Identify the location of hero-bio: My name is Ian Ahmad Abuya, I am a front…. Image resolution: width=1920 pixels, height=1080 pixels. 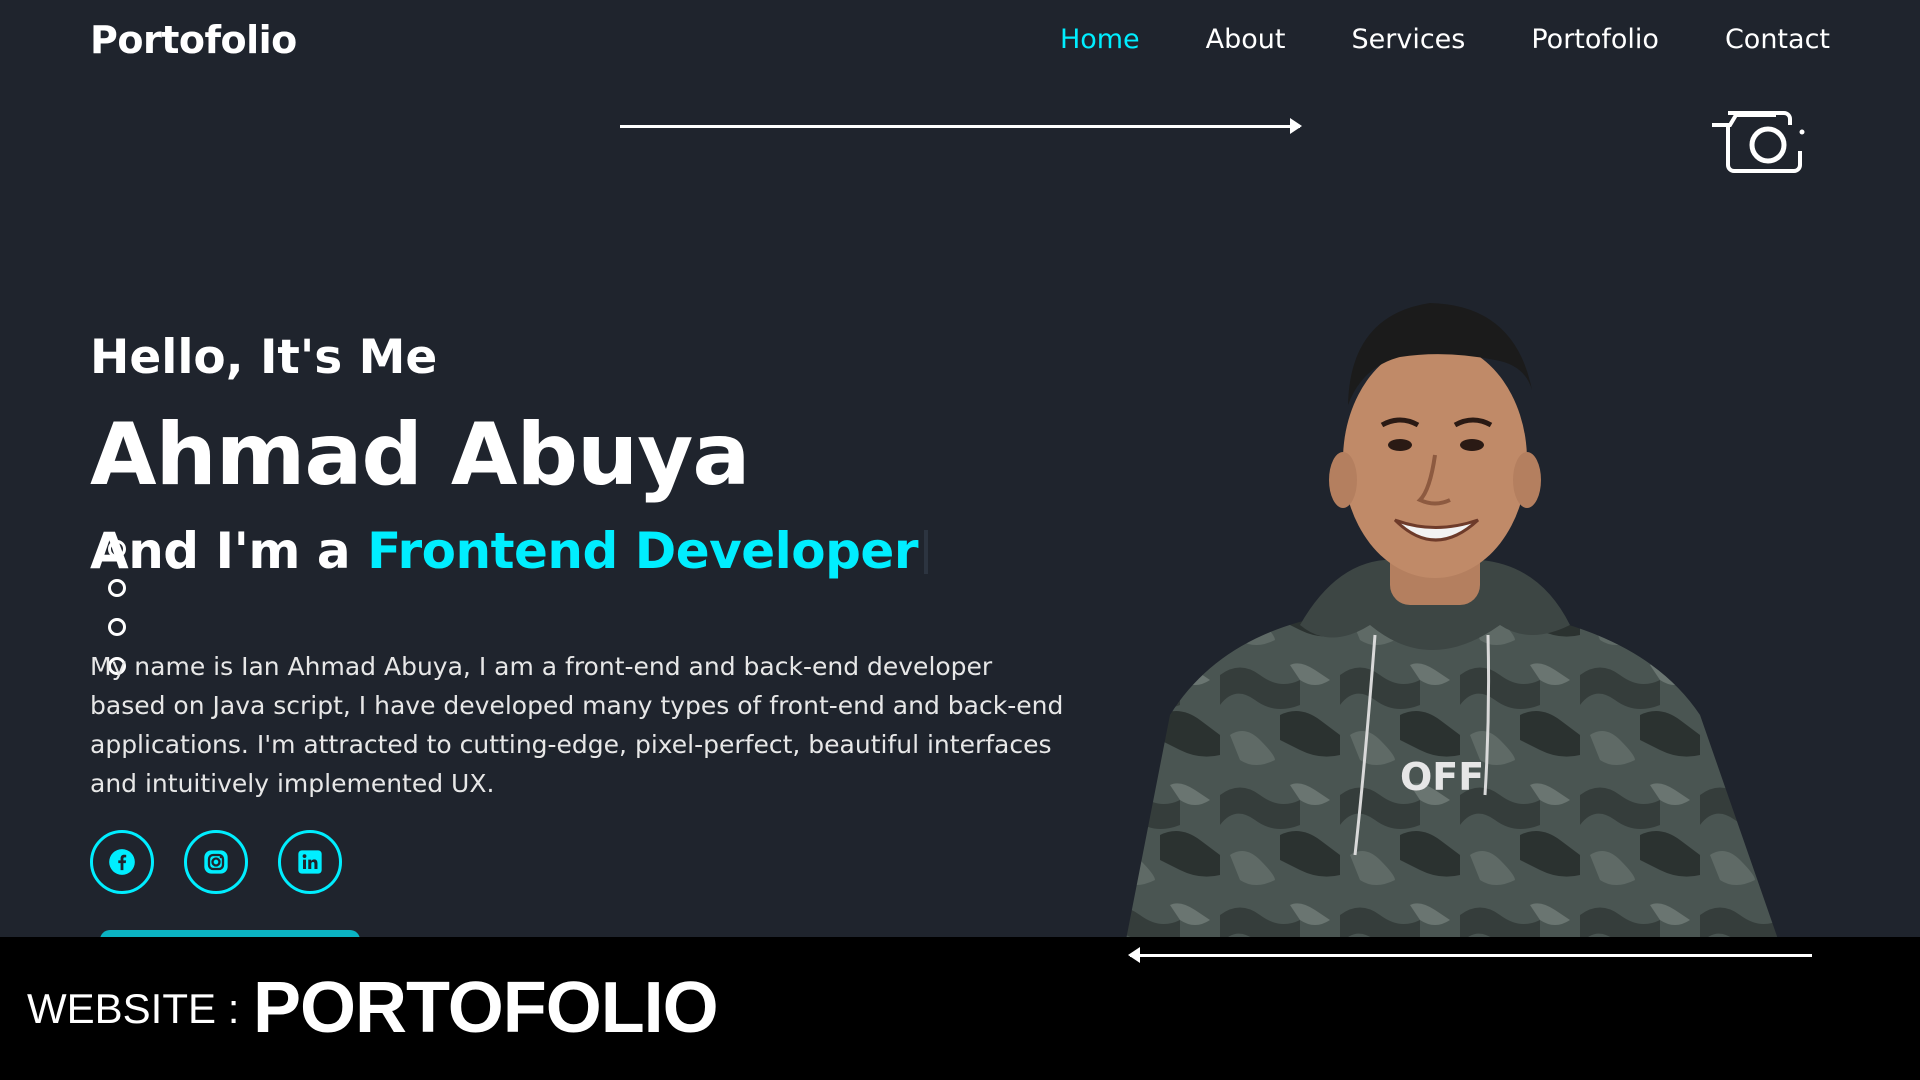
(577, 725).